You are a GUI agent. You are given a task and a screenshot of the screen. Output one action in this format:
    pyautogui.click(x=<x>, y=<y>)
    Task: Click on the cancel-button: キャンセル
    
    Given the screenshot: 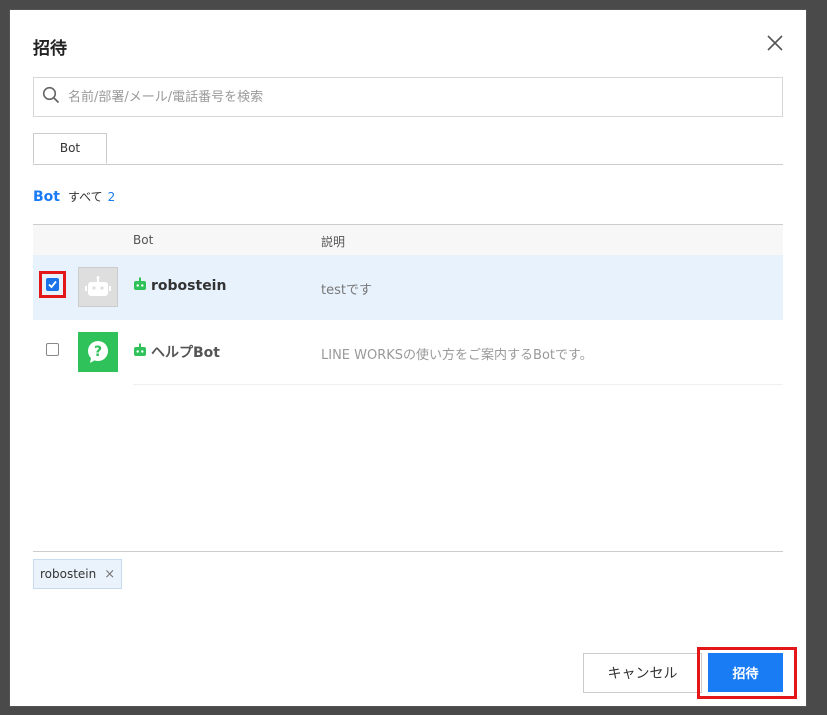 What is the action you would take?
    pyautogui.click(x=642, y=673)
    